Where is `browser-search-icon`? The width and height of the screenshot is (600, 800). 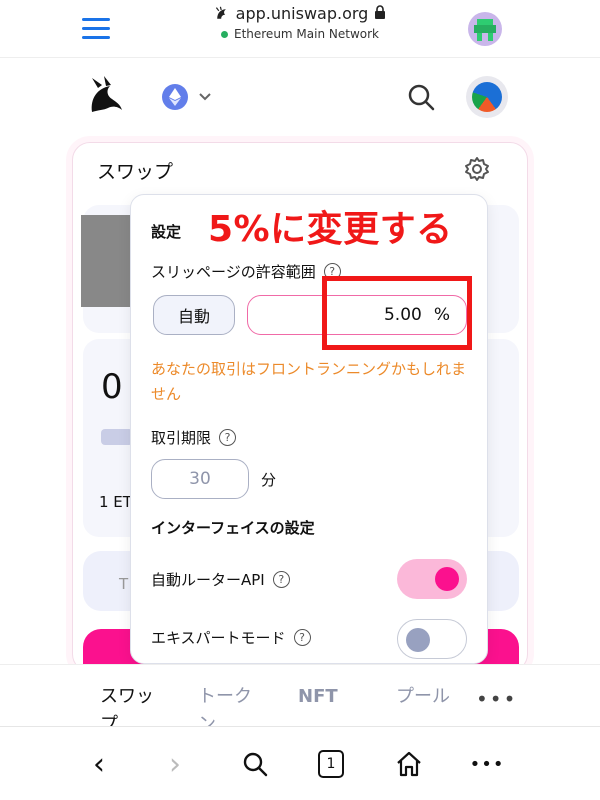 browser-search-icon is located at coordinates (255, 764).